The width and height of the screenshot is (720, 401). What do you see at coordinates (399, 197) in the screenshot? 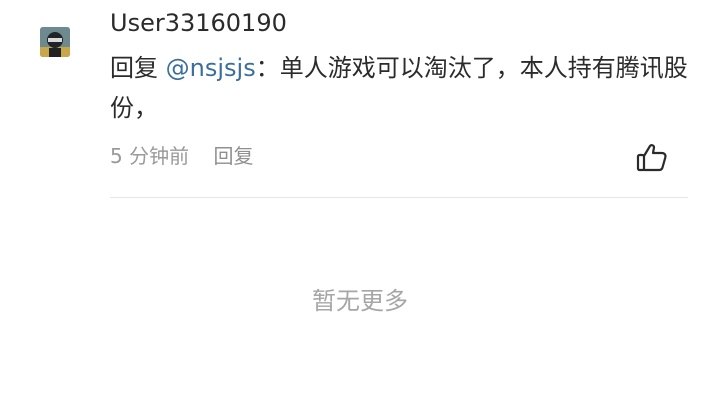
I see `divider` at bounding box center [399, 197].